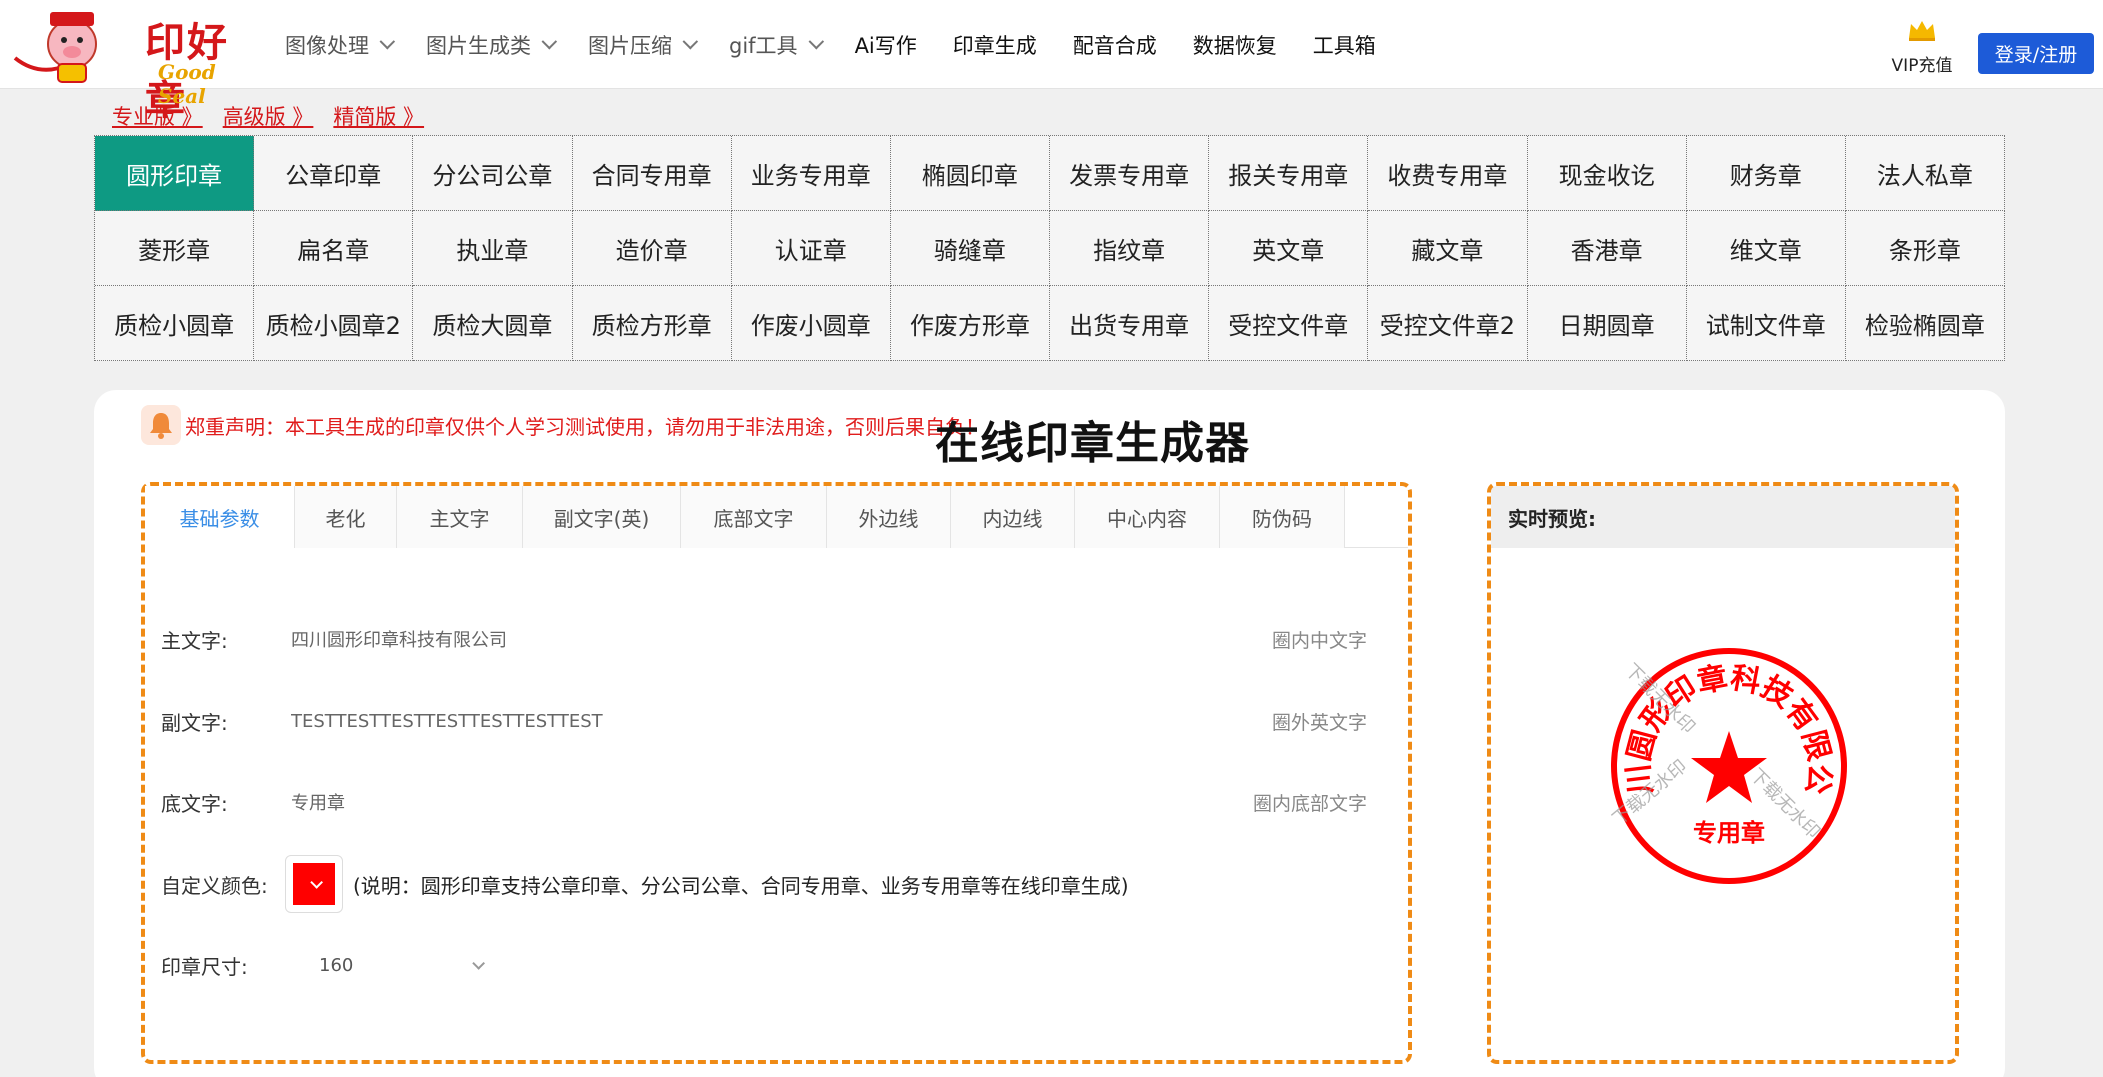  I want to click on nav-label: 配音合成, so click(1114, 45).